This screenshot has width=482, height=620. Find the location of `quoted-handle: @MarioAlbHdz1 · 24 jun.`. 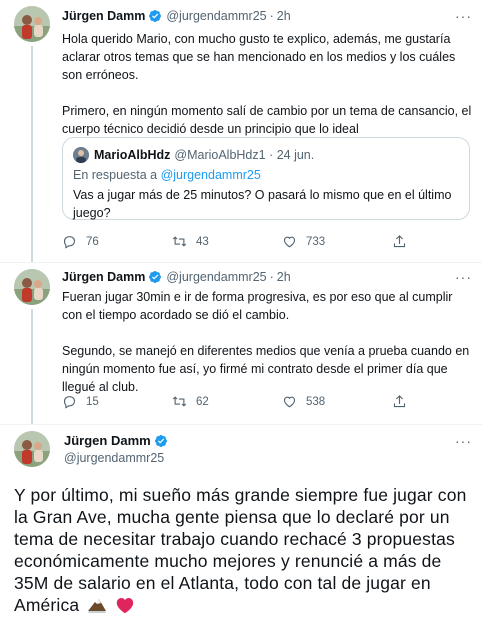

quoted-handle: @MarioAlbHdz1 · 24 jun. is located at coordinates (244, 155).